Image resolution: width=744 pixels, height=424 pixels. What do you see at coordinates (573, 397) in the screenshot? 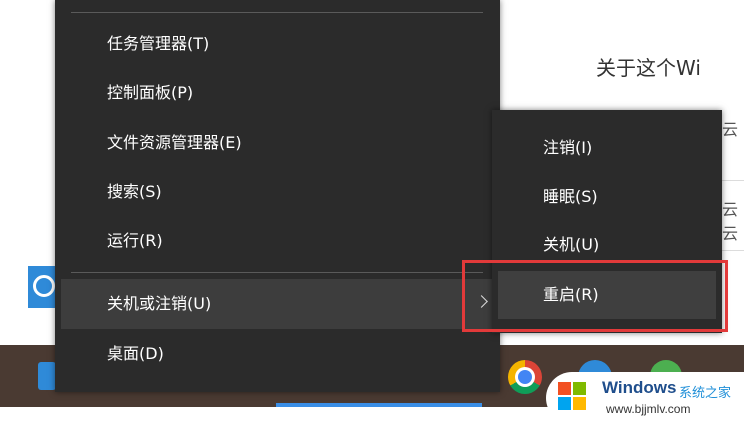
I see `windows-logo-icon` at bounding box center [573, 397].